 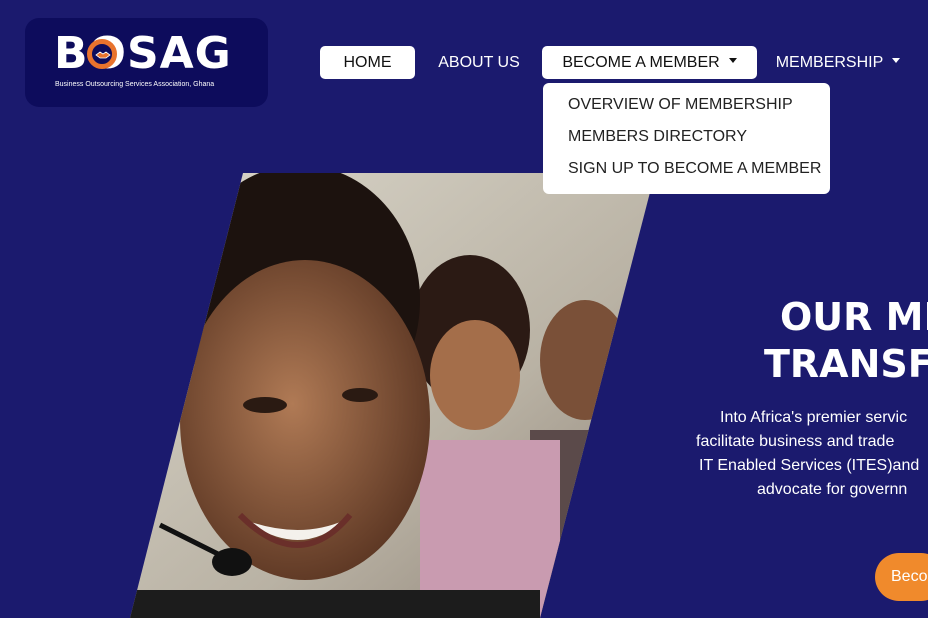 I want to click on dropdown-item-members-directory: MEMBERS DIRECTORY, so click(x=686, y=137).